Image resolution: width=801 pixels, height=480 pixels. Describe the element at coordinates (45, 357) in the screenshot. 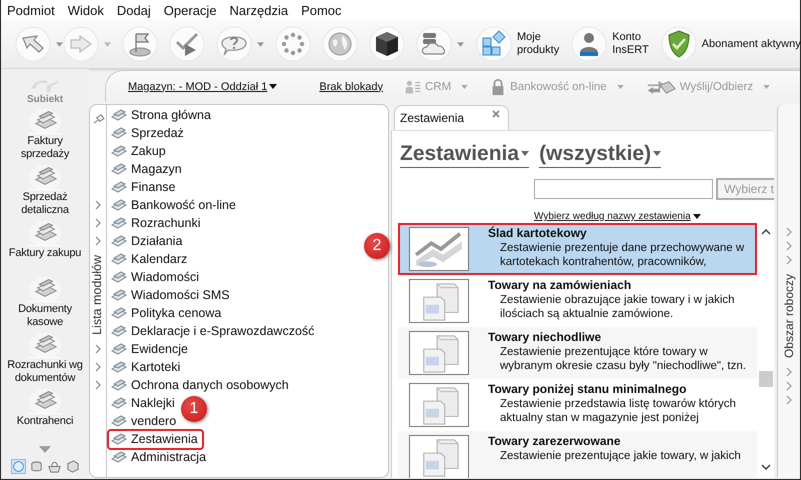

I see `navigation-item: Rozrachunki wg dokumentów` at that location.